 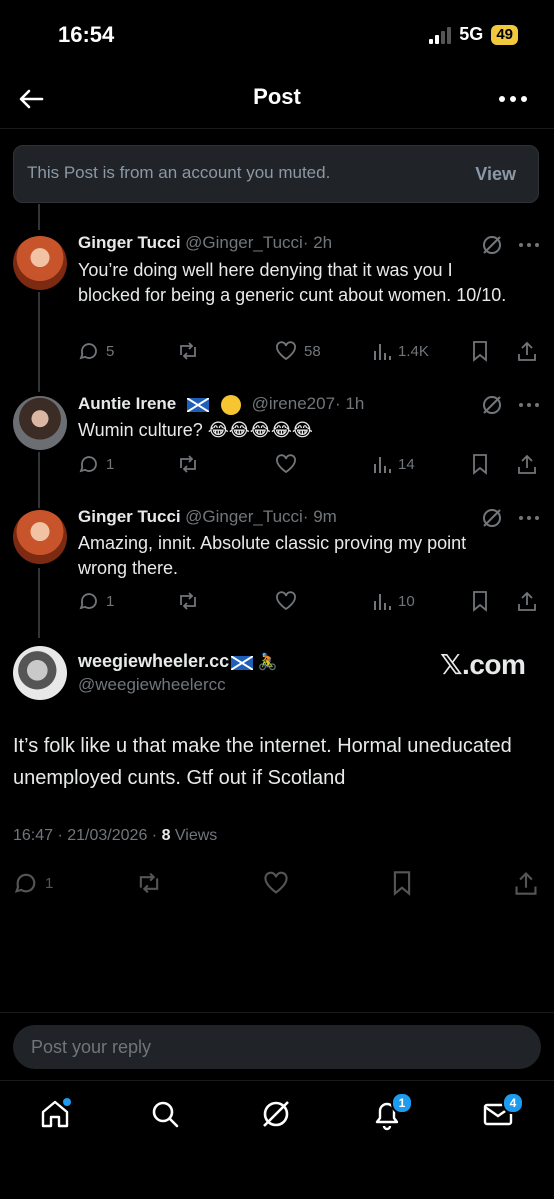 I want to click on nav-divider, so click(x=277, y=1080).